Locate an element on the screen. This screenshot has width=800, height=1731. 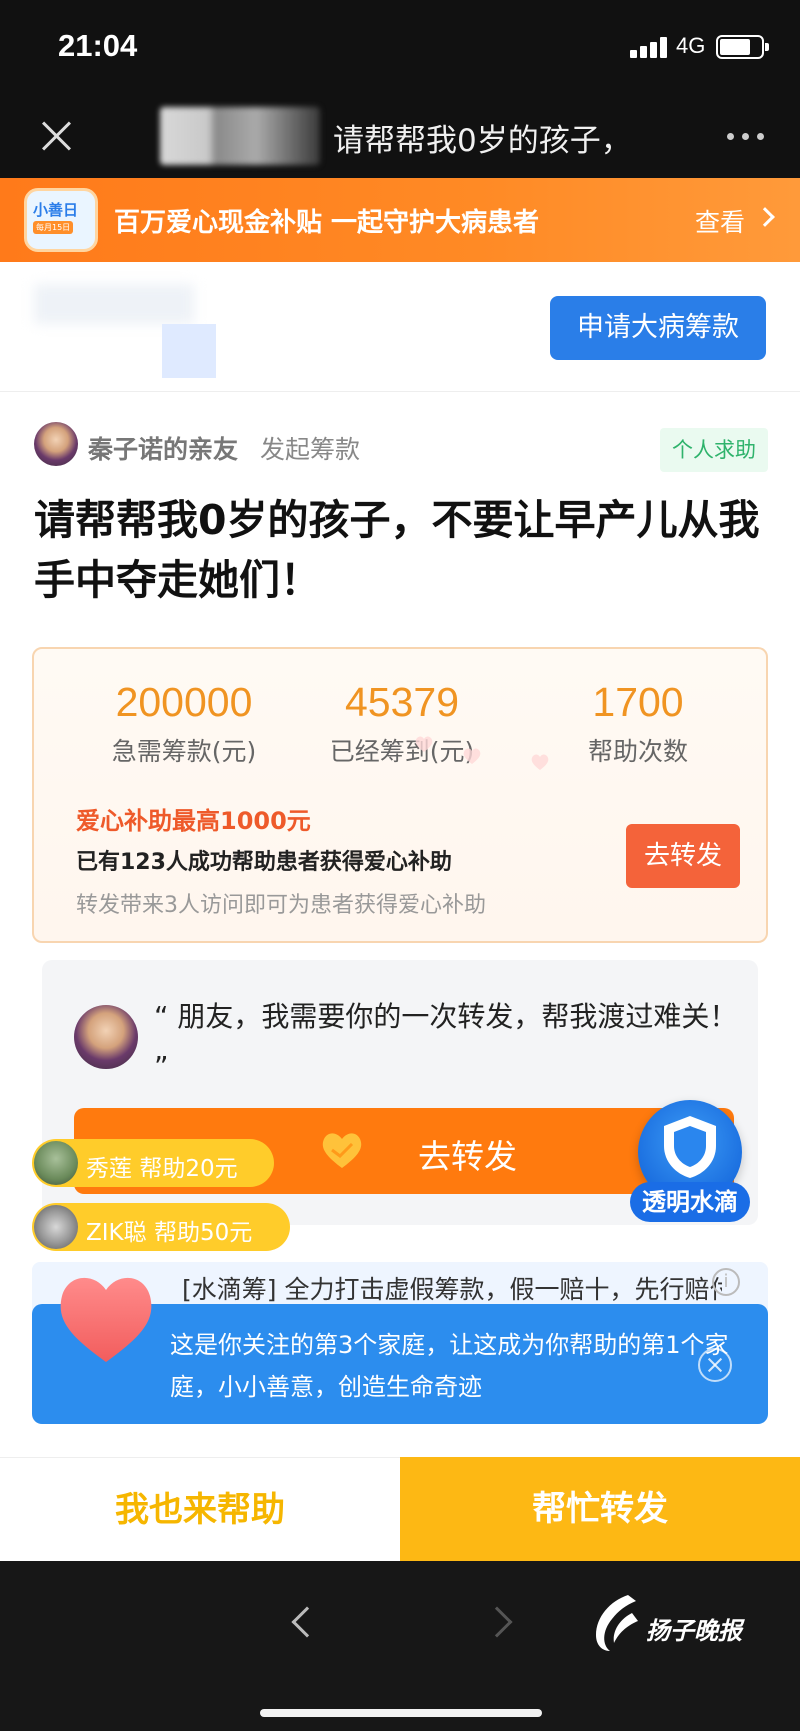
info-icon: i is located at coordinates (726, 1282).